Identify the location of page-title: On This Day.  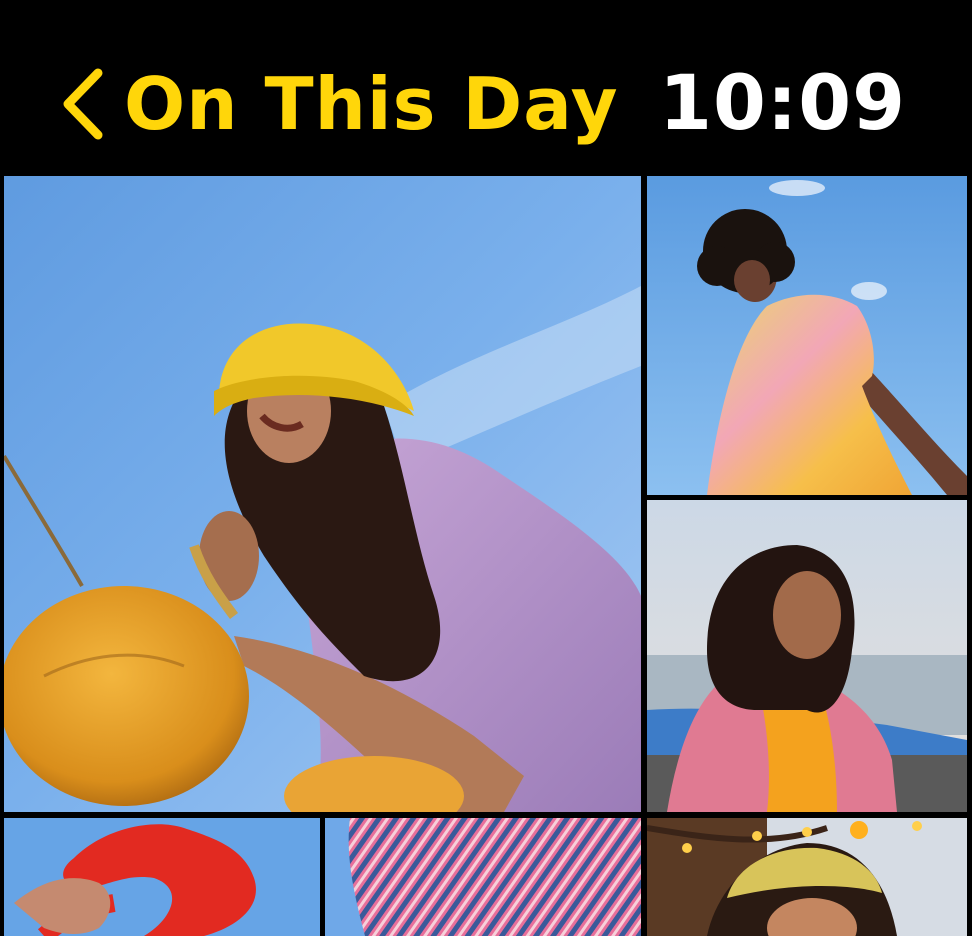
(371, 104).